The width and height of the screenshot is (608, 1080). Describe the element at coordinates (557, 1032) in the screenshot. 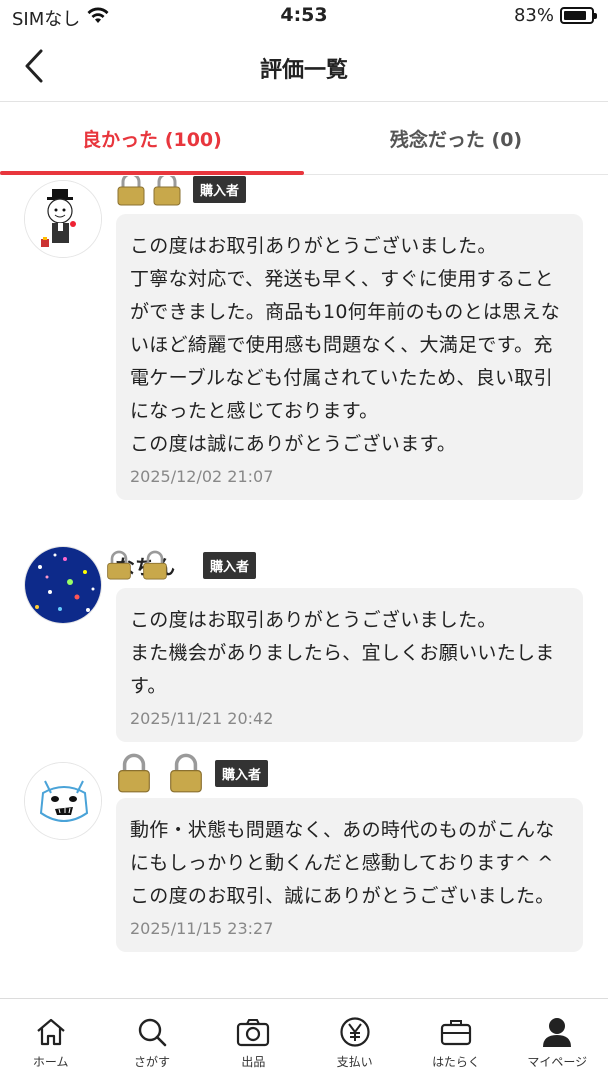

I see `person-icon` at that location.